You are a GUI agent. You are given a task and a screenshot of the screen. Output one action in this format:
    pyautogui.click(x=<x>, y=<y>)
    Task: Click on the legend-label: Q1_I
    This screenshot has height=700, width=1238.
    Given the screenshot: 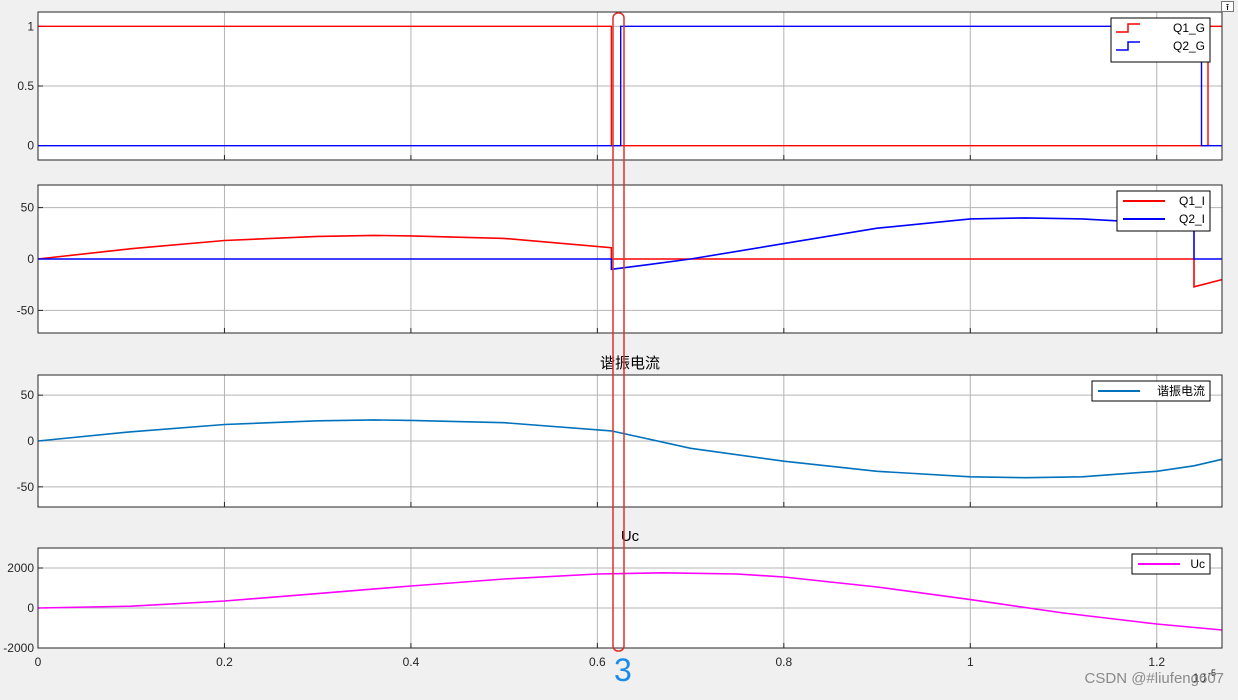 What is the action you would take?
    pyautogui.click(x=1192, y=201)
    